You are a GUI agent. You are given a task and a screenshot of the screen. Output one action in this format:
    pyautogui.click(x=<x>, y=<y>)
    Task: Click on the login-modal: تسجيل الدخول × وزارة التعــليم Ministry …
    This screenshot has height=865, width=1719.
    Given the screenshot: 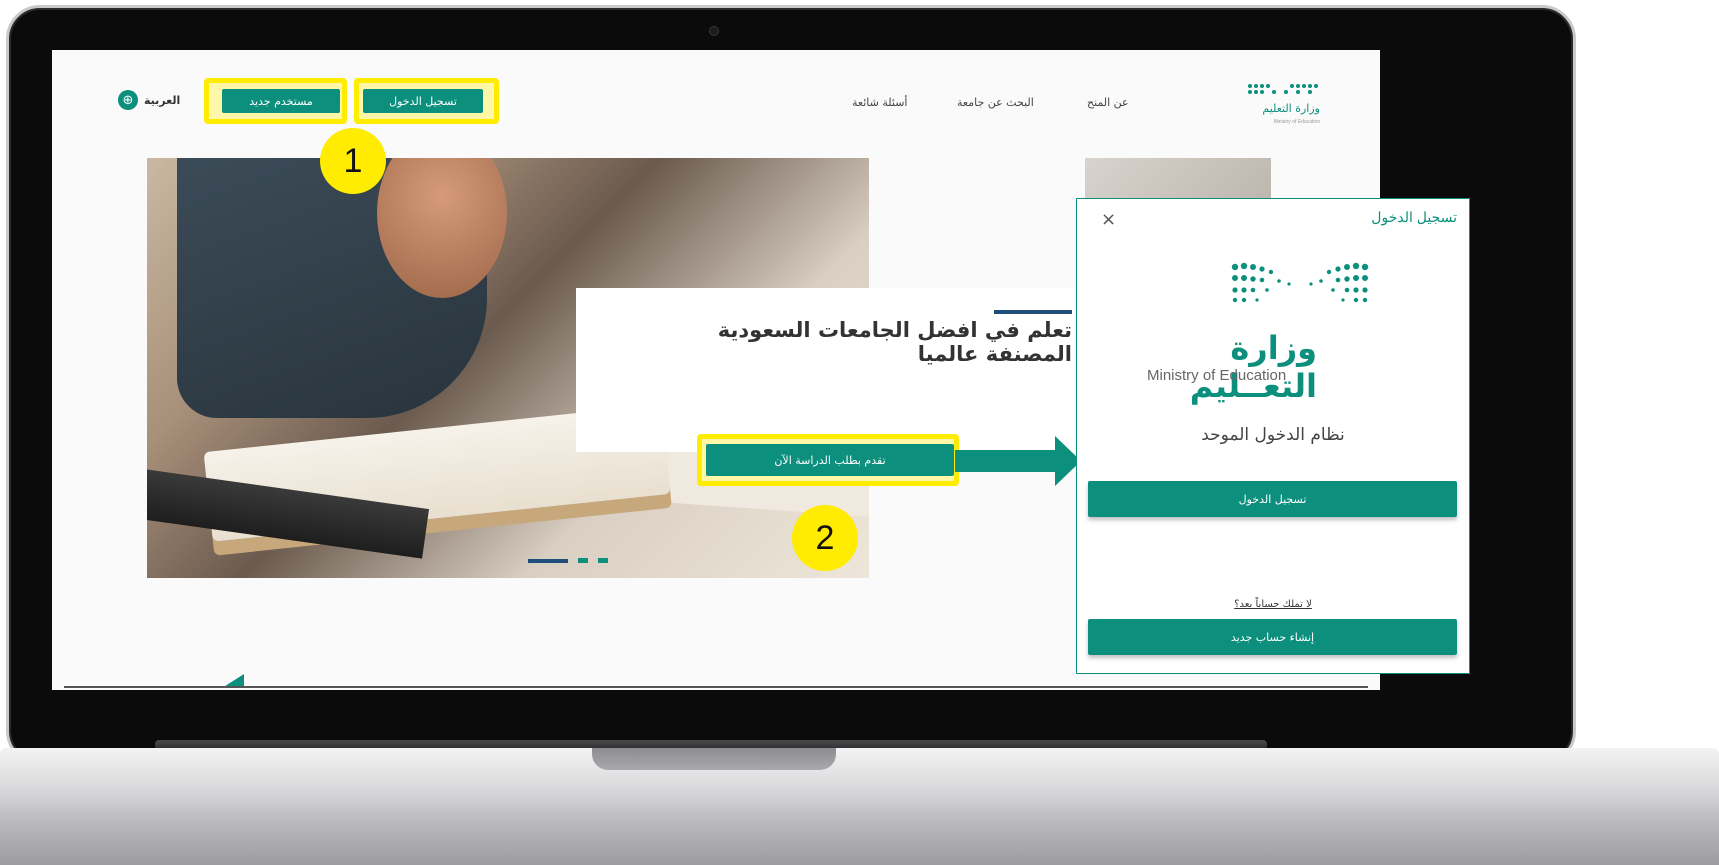 What is the action you would take?
    pyautogui.click(x=1273, y=436)
    